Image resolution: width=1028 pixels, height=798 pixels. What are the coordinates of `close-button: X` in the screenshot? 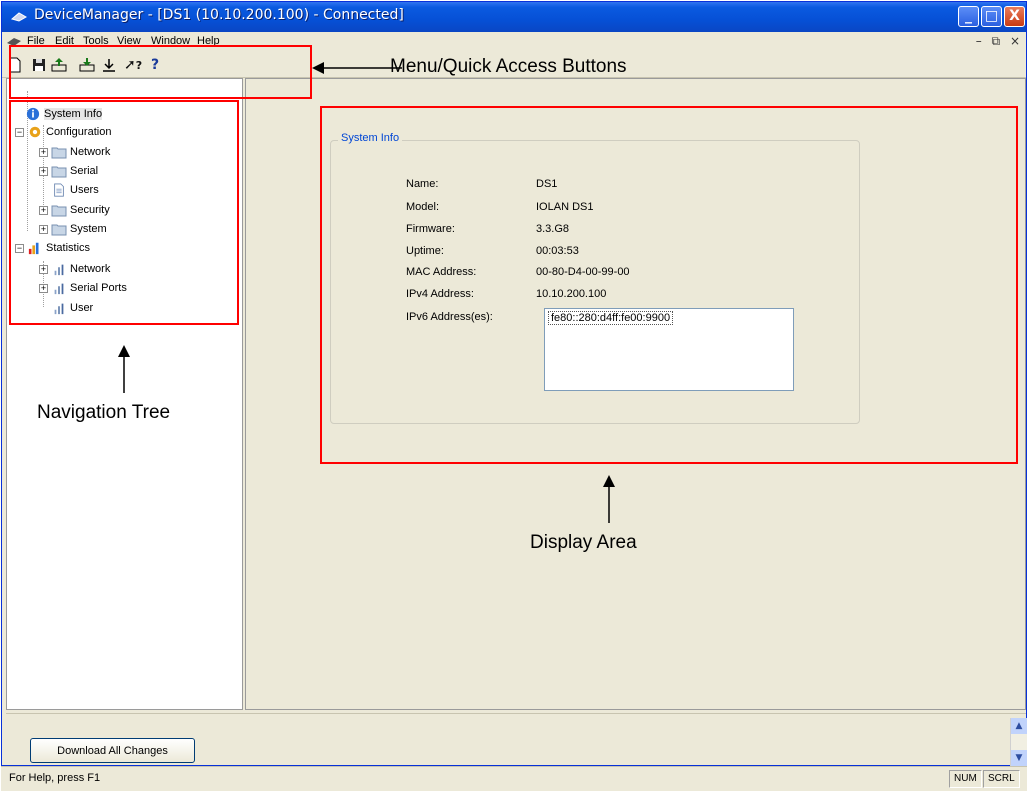 It's located at (1014, 16).